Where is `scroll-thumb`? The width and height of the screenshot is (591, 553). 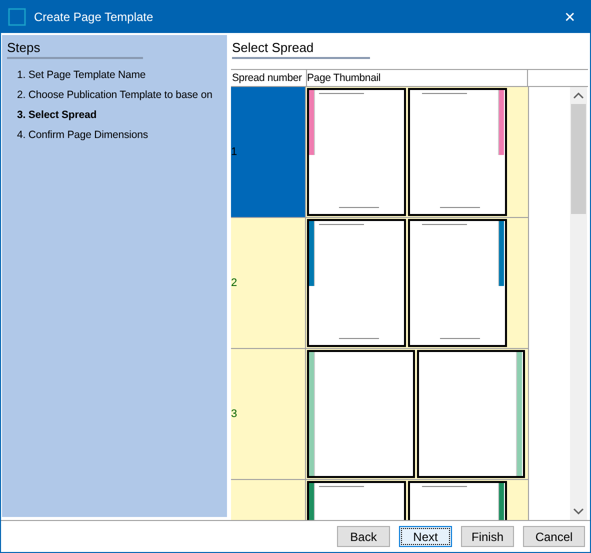 scroll-thumb is located at coordinates (578, 159).